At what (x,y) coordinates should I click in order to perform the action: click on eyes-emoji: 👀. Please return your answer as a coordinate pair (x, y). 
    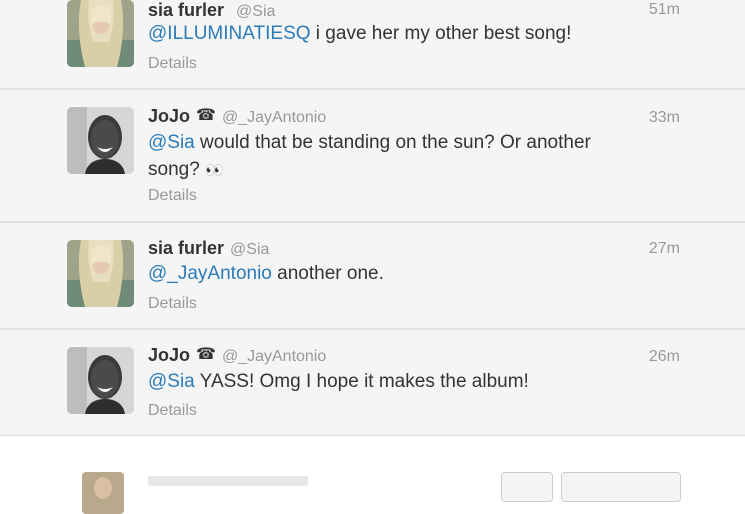
    Looking at the image, I should click on (214, 170).